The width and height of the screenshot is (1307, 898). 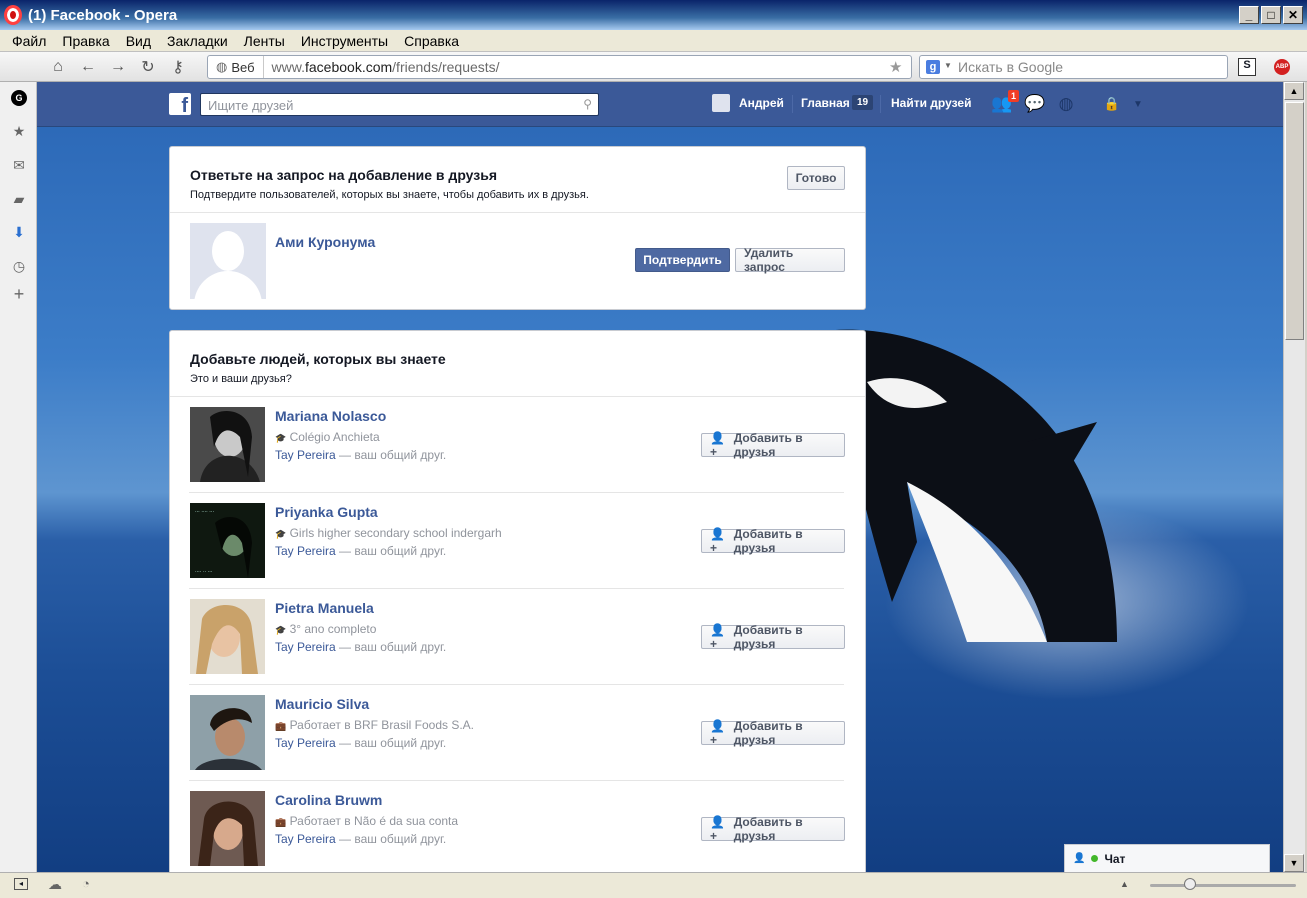 I want to click on chevron-down-icon: ▼, so click(x=948, y=65).